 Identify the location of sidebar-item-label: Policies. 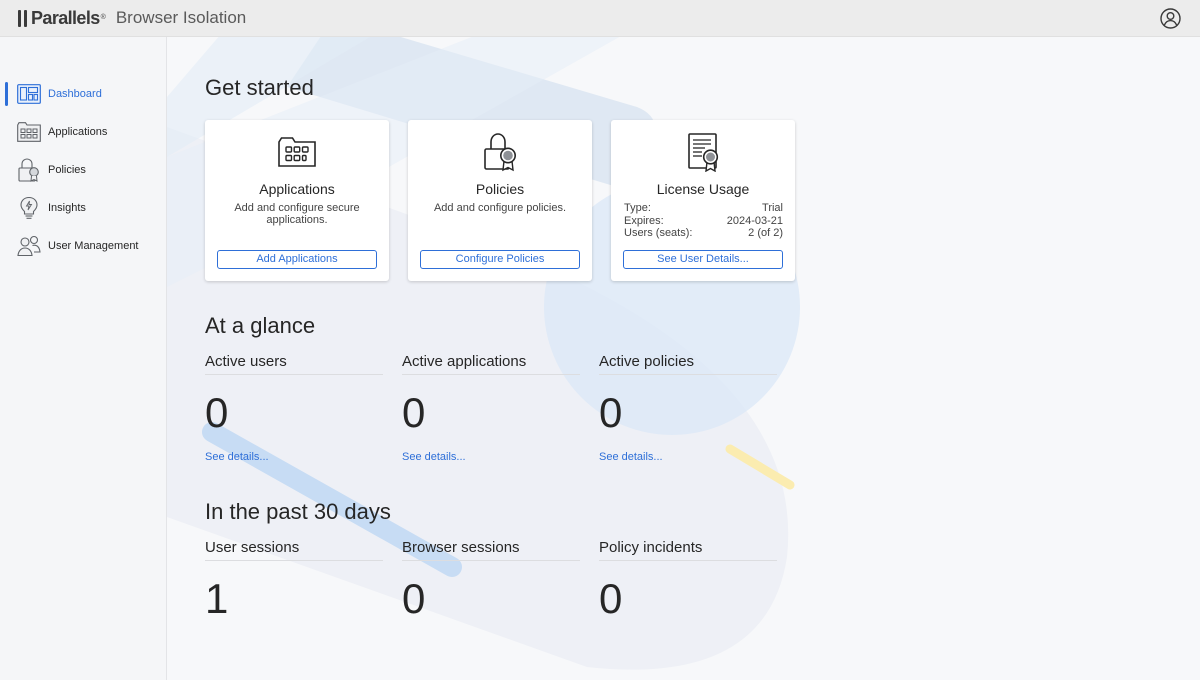
(67, 170).